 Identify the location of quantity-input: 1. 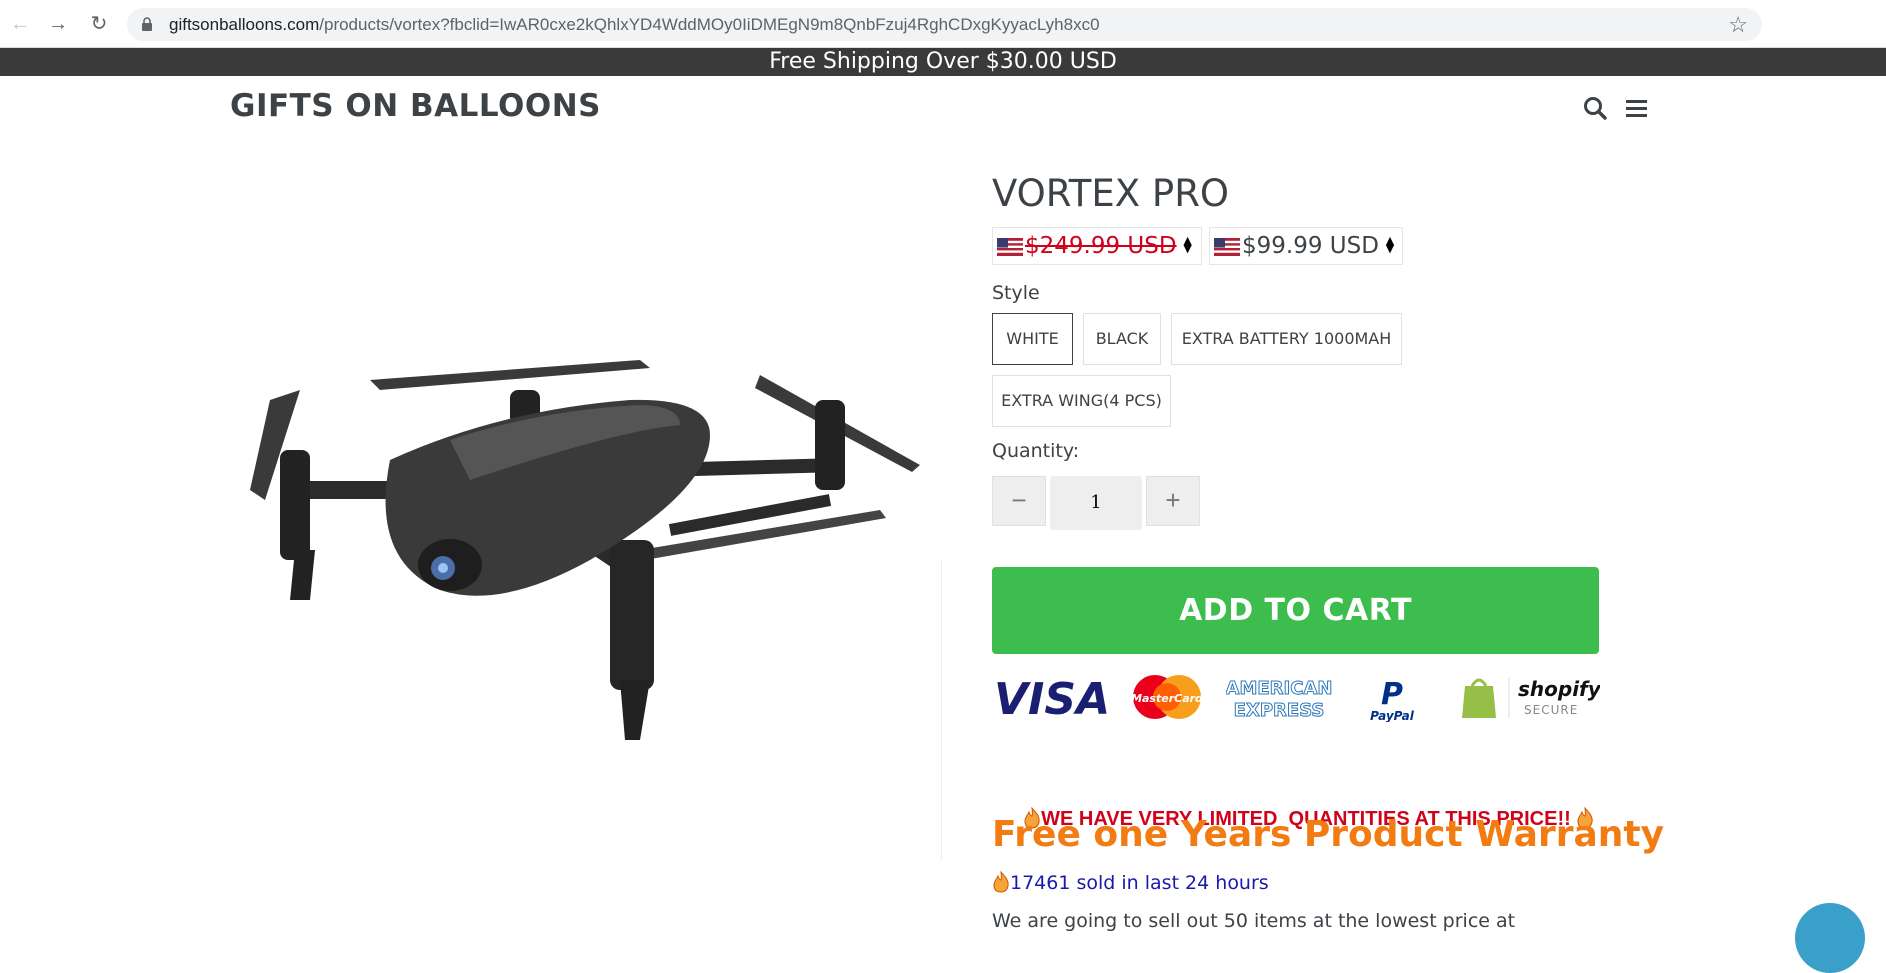
(1096, 503).